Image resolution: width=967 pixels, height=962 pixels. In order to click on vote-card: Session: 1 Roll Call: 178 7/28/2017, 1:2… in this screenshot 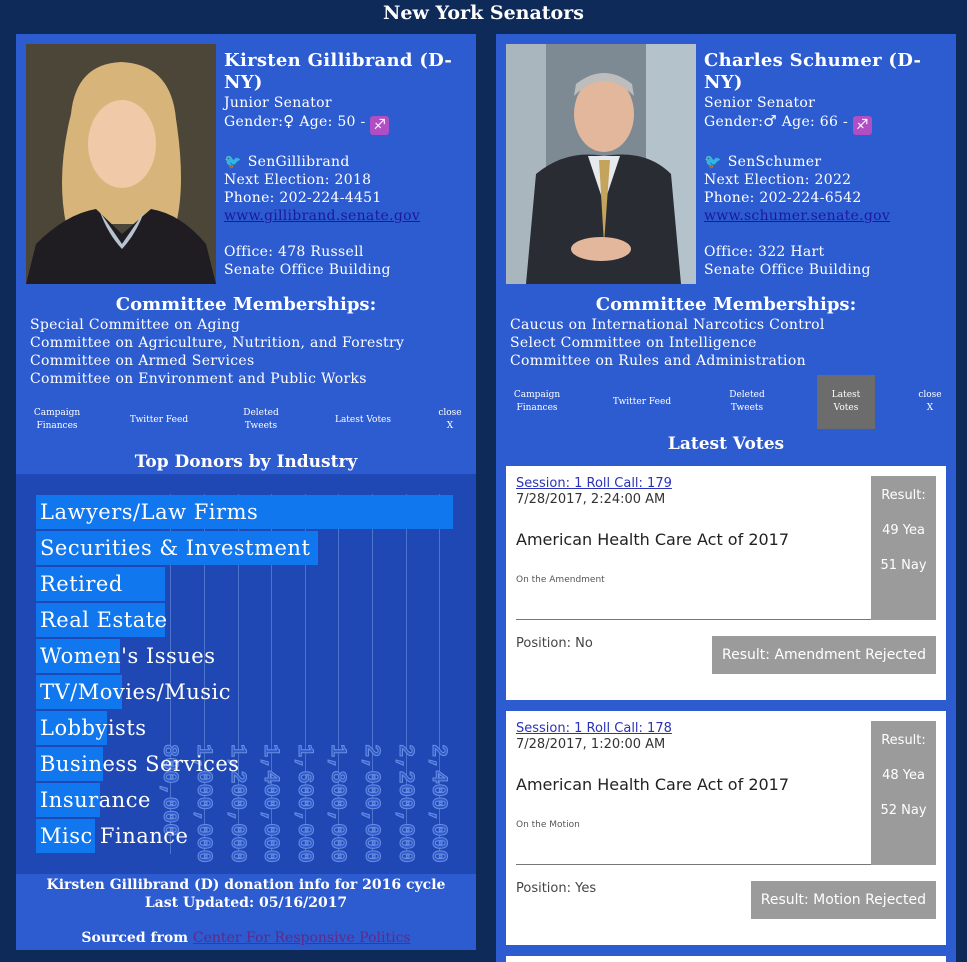, I will do `click(726, 828)`.